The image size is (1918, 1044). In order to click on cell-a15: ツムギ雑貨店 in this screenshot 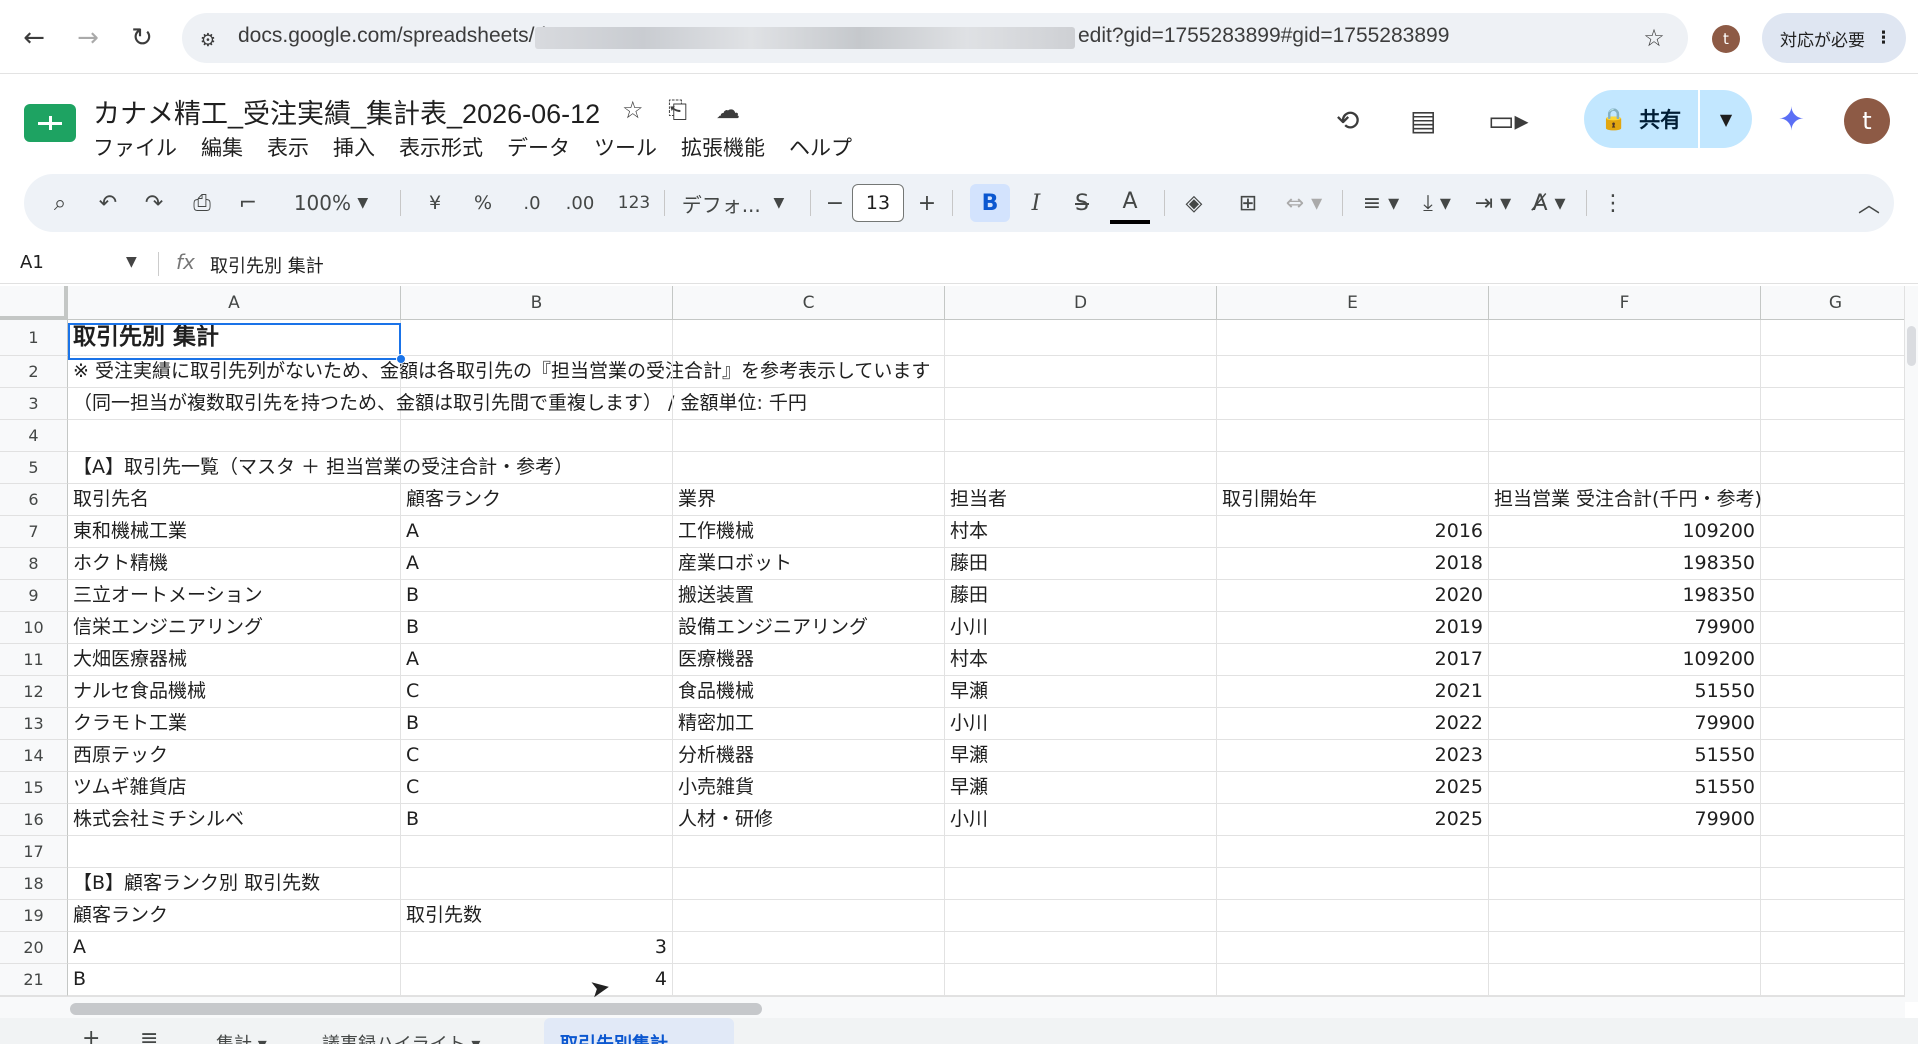, I will do `click(234, 788)`.